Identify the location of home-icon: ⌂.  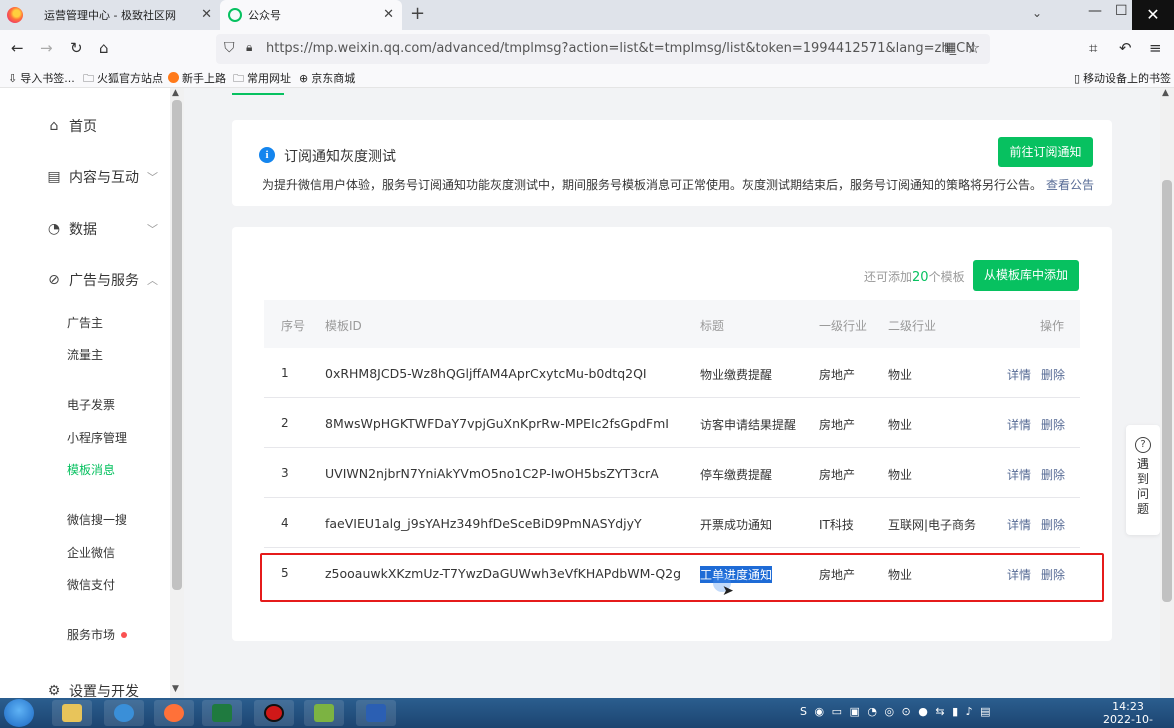
(104, 48).